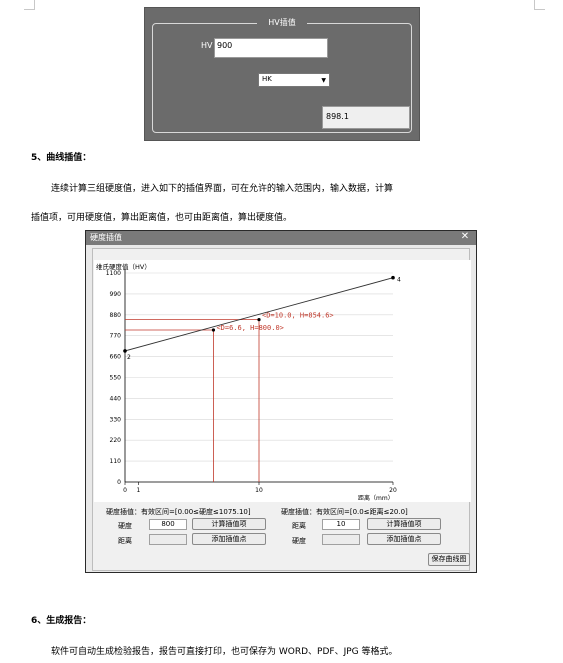 The height and width of the screenshot is (663, 563). What do you see at coordinates (249, 328) in the screenshot?
I see `interp-point-label: <D=6.6, H=800.0>` at bounding box center [249, 328].